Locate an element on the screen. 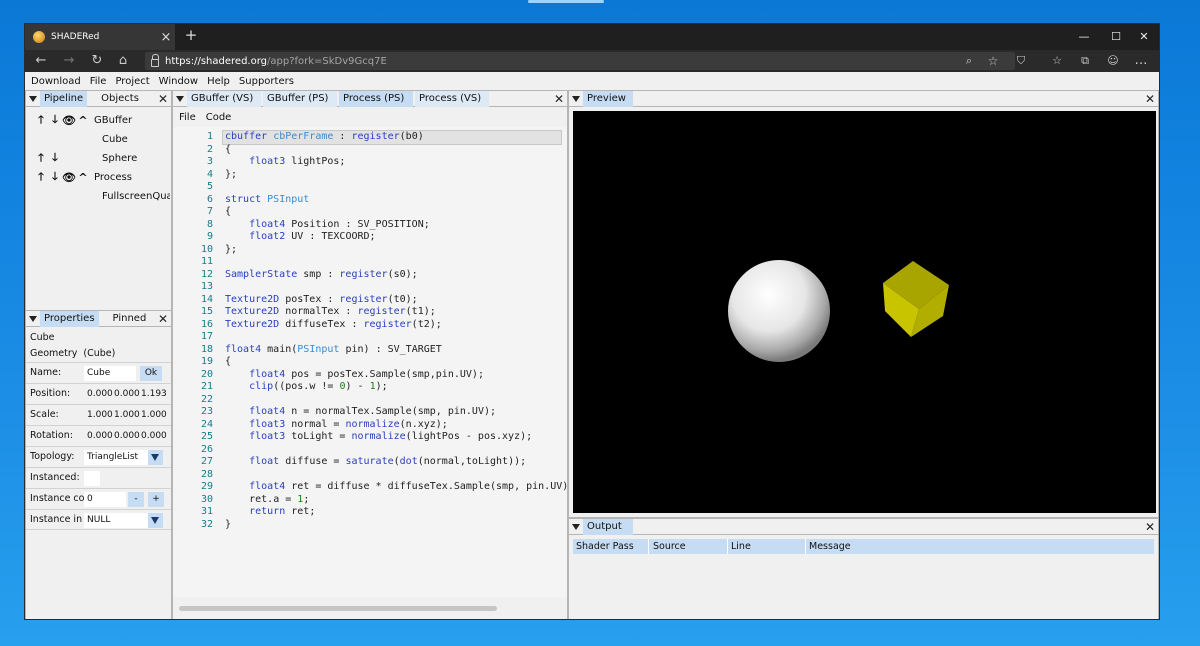 This screenshot has width=1200, height=646. code-line: 1 cbuffer cbPerFrame : register(b0) is located at coordinates (384, 137).